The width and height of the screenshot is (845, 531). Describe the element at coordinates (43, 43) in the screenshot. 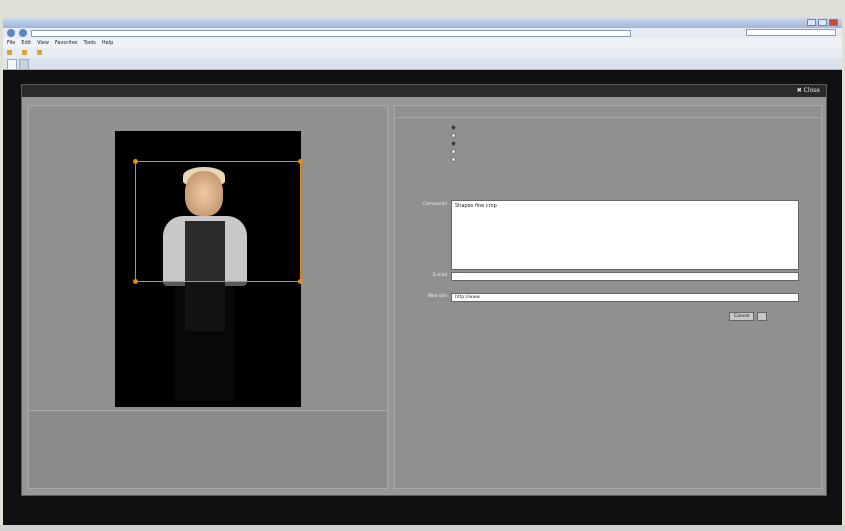

I see `menu-view: View` at that location.